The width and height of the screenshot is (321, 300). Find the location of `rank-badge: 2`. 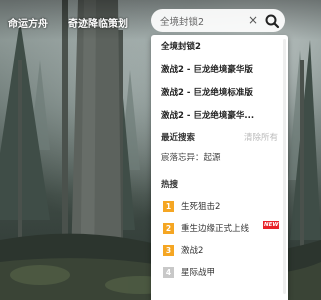

rank-badge: 2 is located at coordinates (168, 228).